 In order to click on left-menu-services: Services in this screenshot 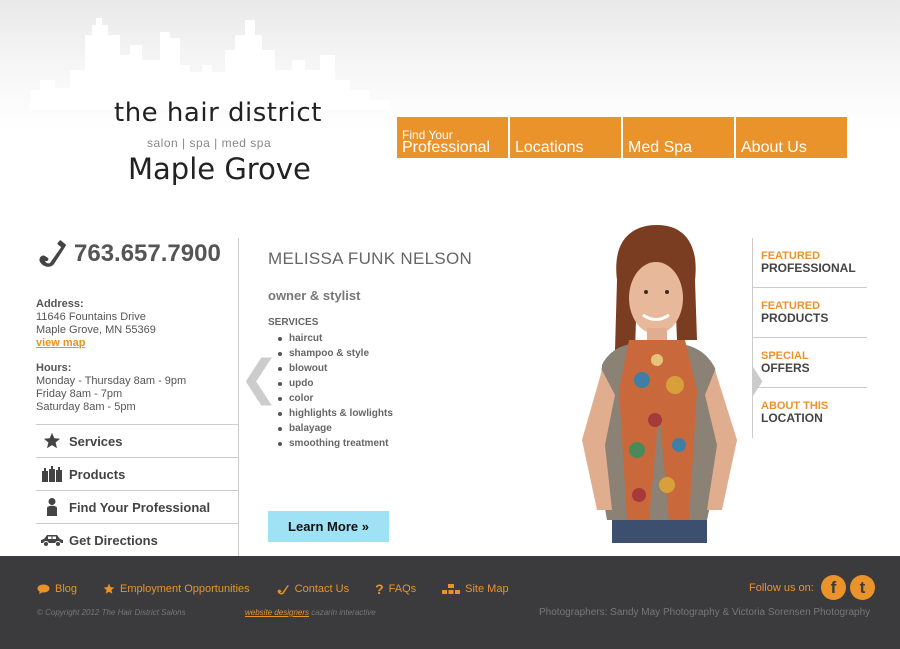, I will do `click(137, 441)`.